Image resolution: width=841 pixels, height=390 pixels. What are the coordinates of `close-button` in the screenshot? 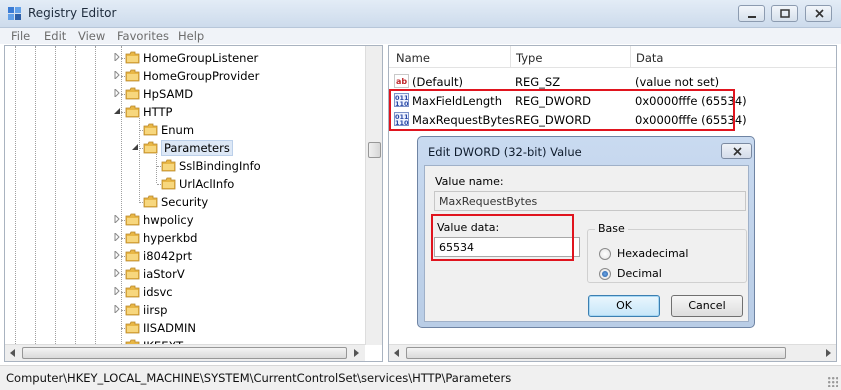 It's located at (818, 13).